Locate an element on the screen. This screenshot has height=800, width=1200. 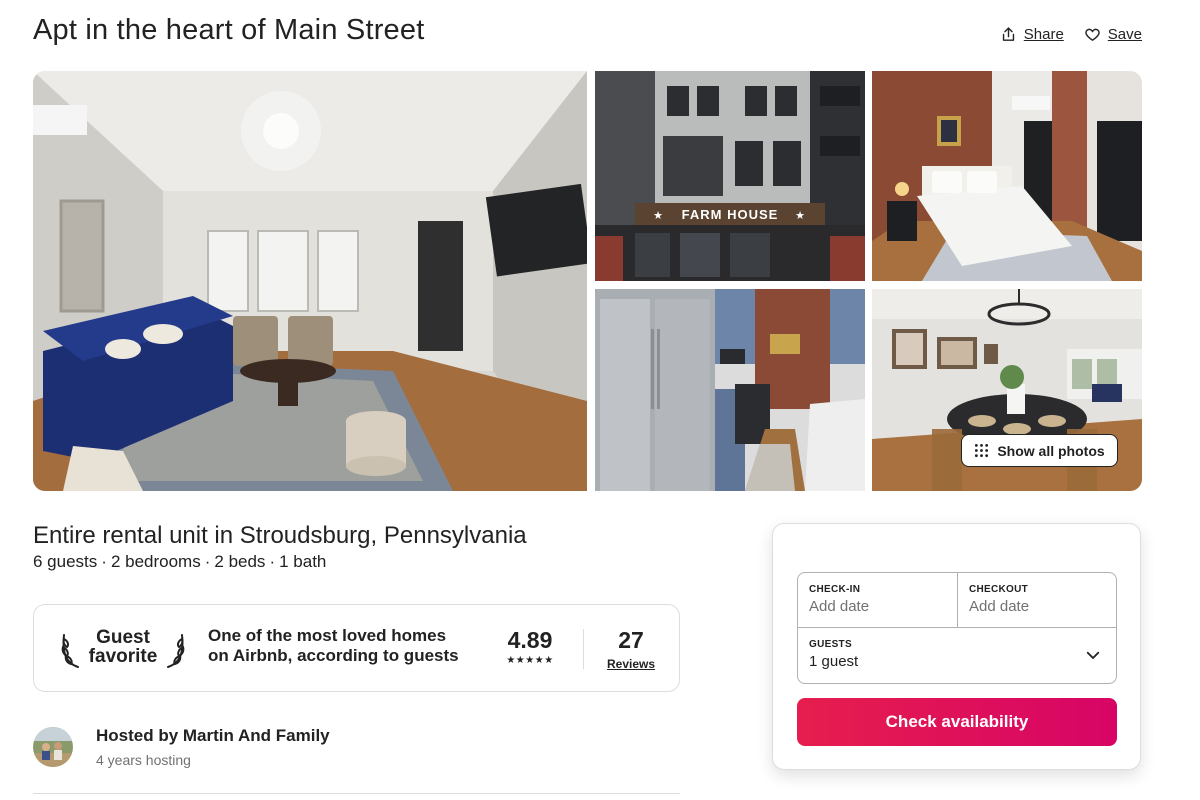
guests-select: GUESTS 1 guest is located at coordinates (957, 655).